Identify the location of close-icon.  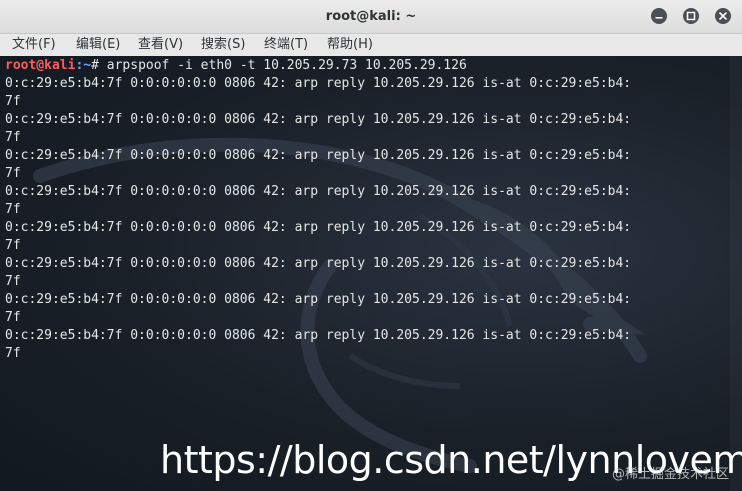
(723, 16).